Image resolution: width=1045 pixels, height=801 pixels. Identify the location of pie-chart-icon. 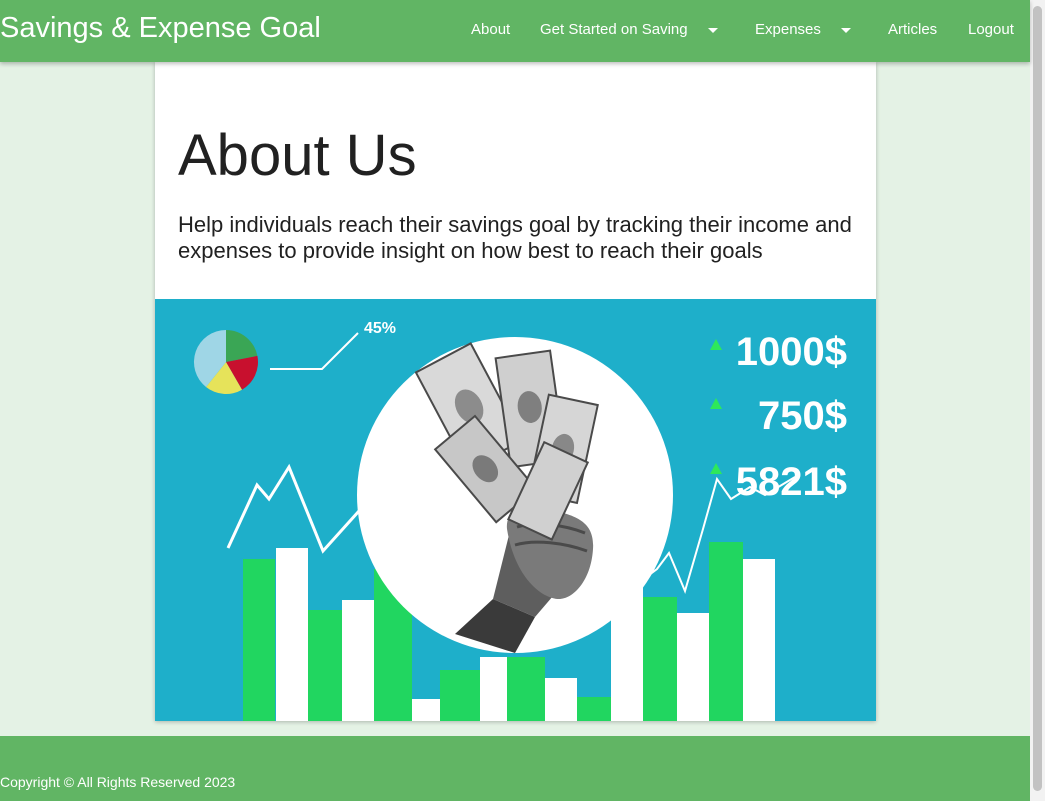
(225, 362).